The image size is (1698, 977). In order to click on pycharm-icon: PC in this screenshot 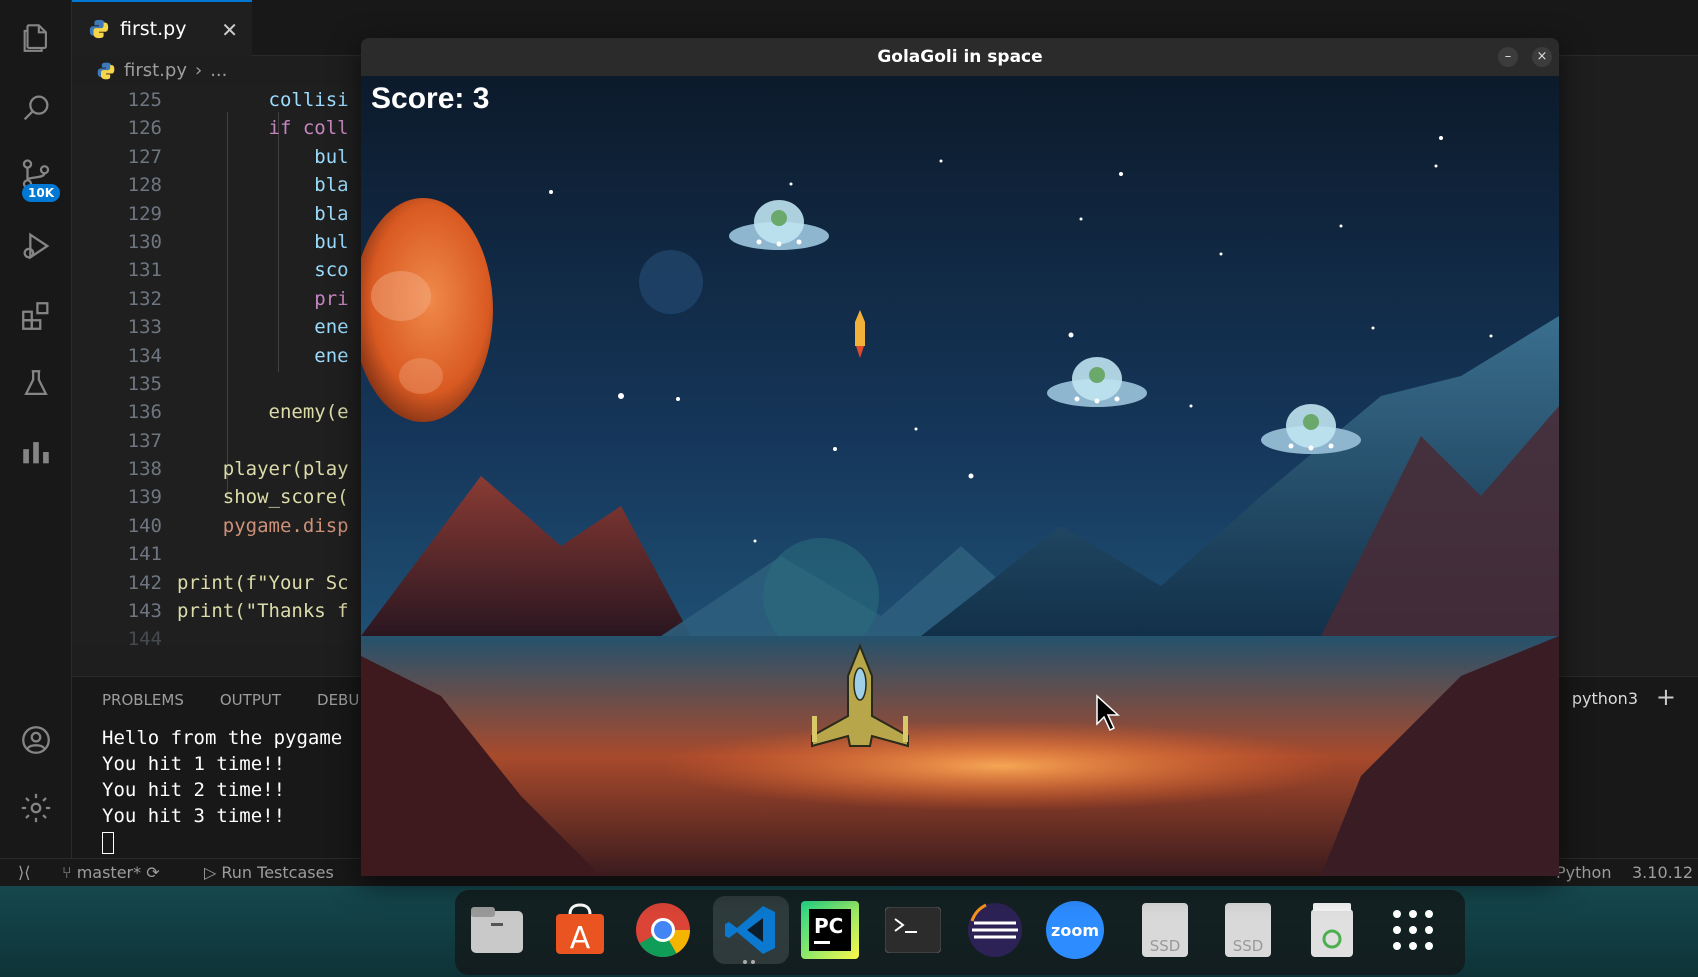, I will do `click(830, 930)`.